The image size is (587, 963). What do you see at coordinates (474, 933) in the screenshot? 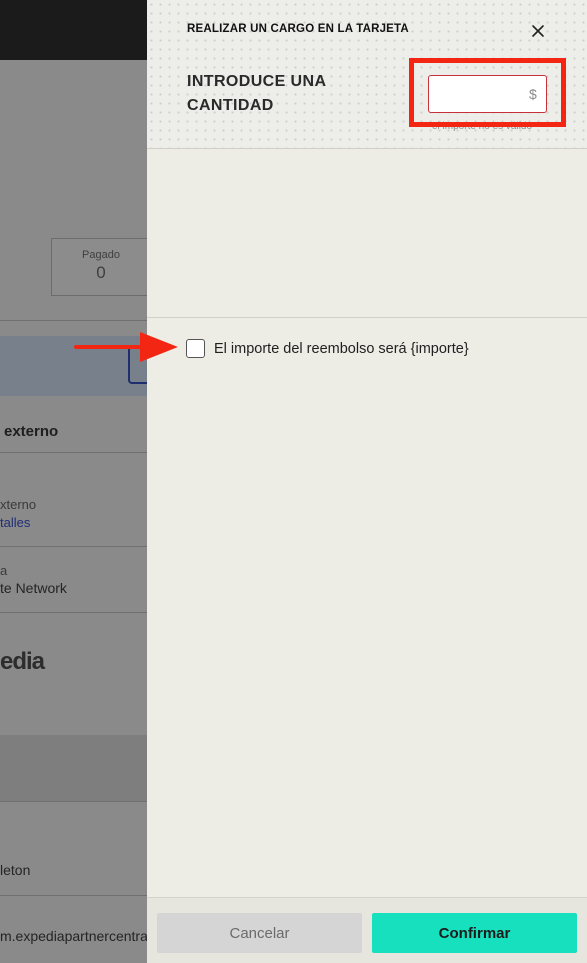
I see `confirm-button: Confirmar` at bounding box center [474, 933].